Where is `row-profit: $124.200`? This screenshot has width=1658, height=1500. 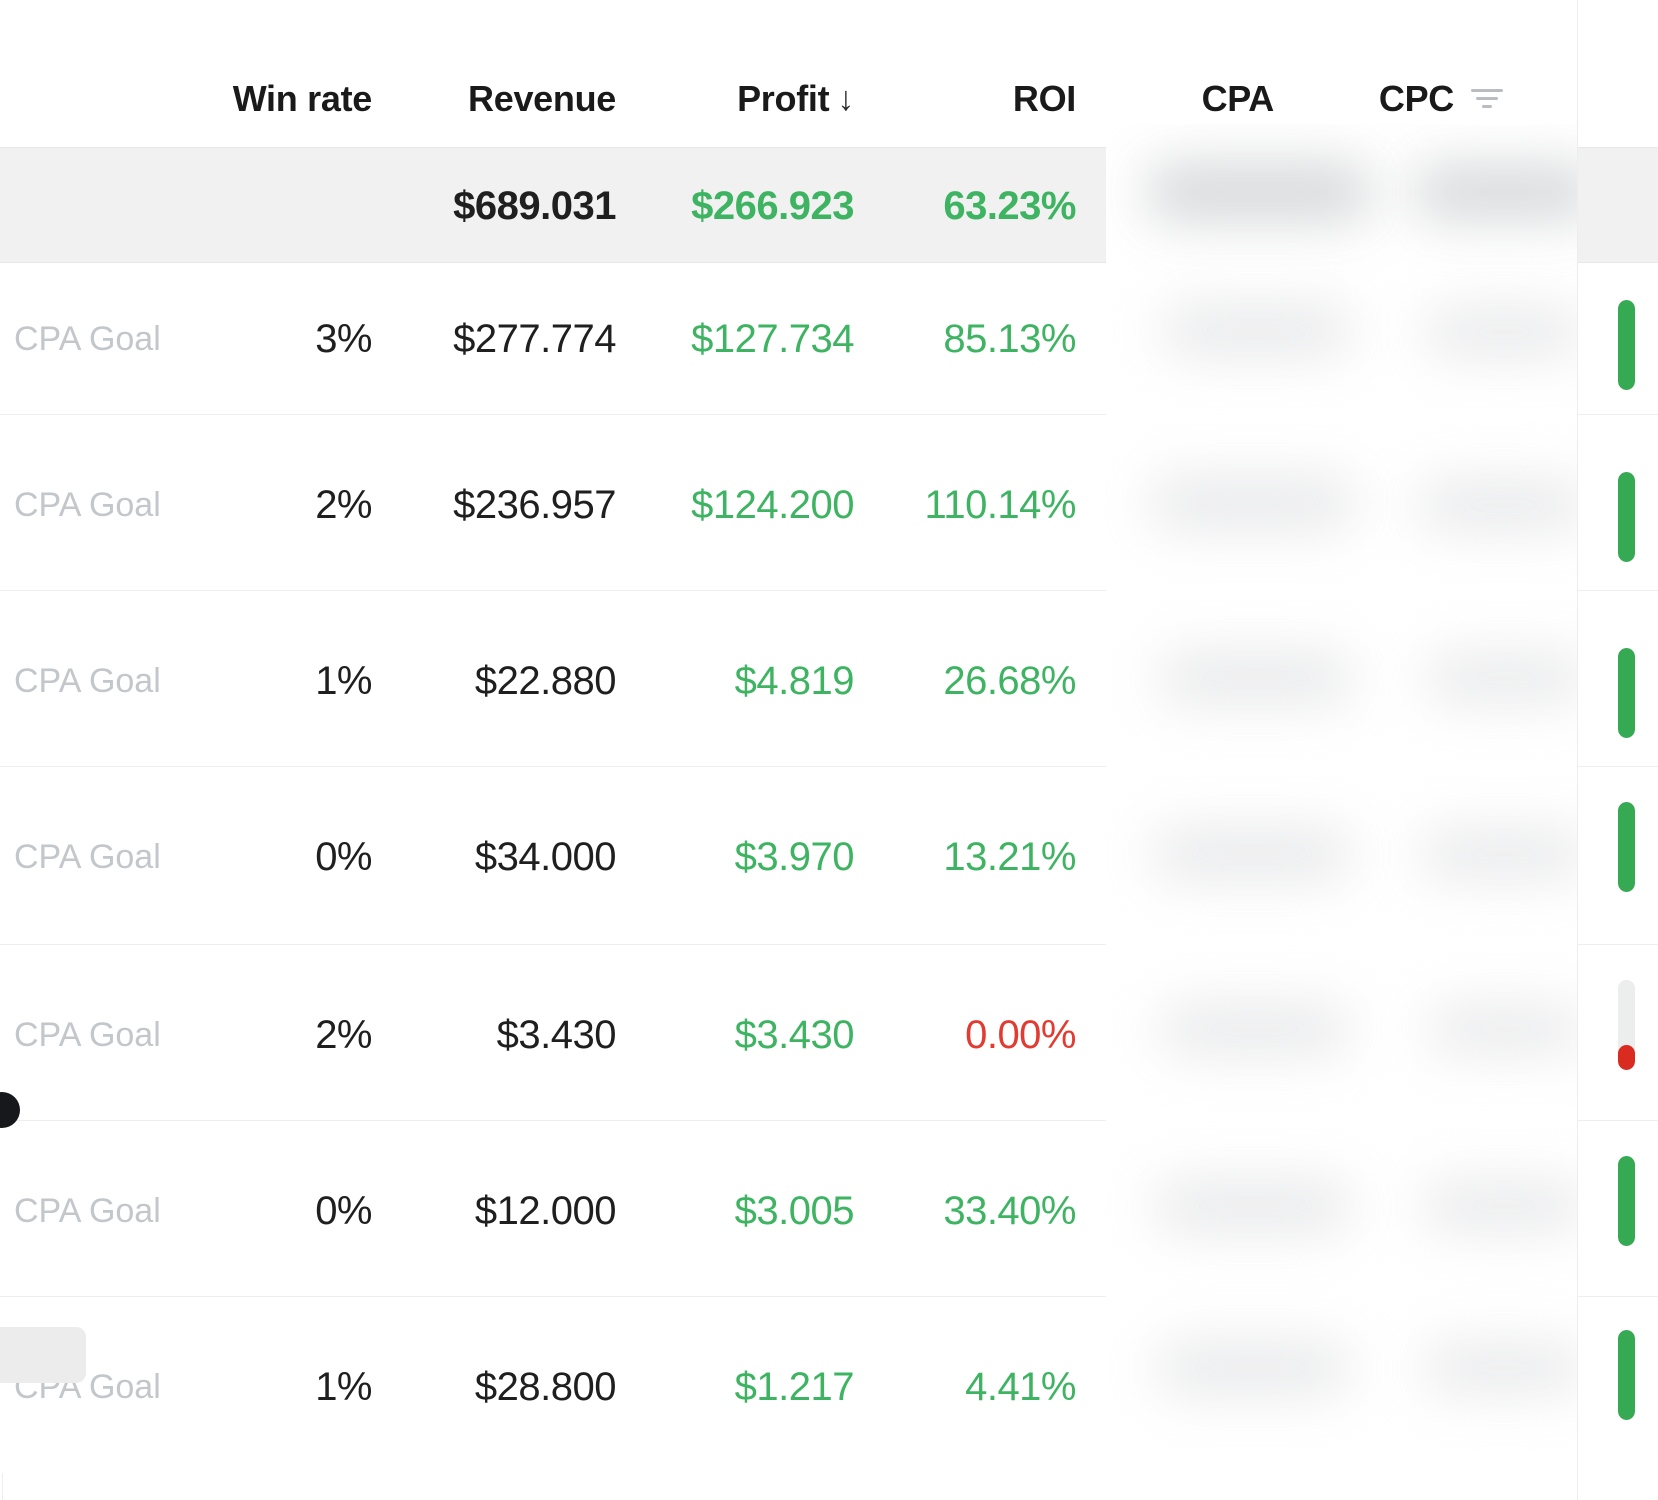 row-profit: $124.200 is located at coordinates (772, 504).